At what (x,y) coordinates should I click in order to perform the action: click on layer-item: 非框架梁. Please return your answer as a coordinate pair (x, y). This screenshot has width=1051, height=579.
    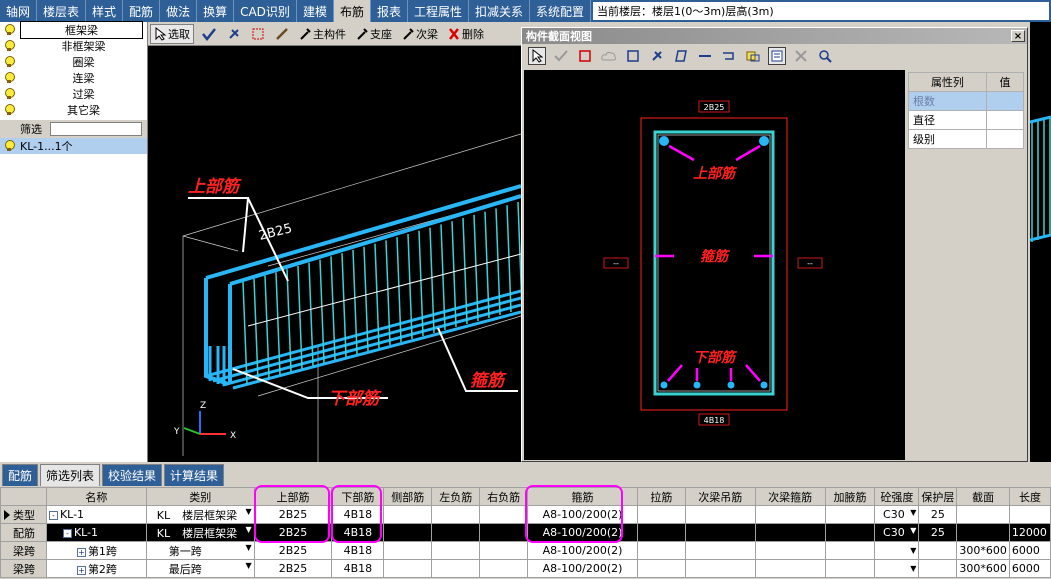
    Looking at the image, I should click on (73, 46).